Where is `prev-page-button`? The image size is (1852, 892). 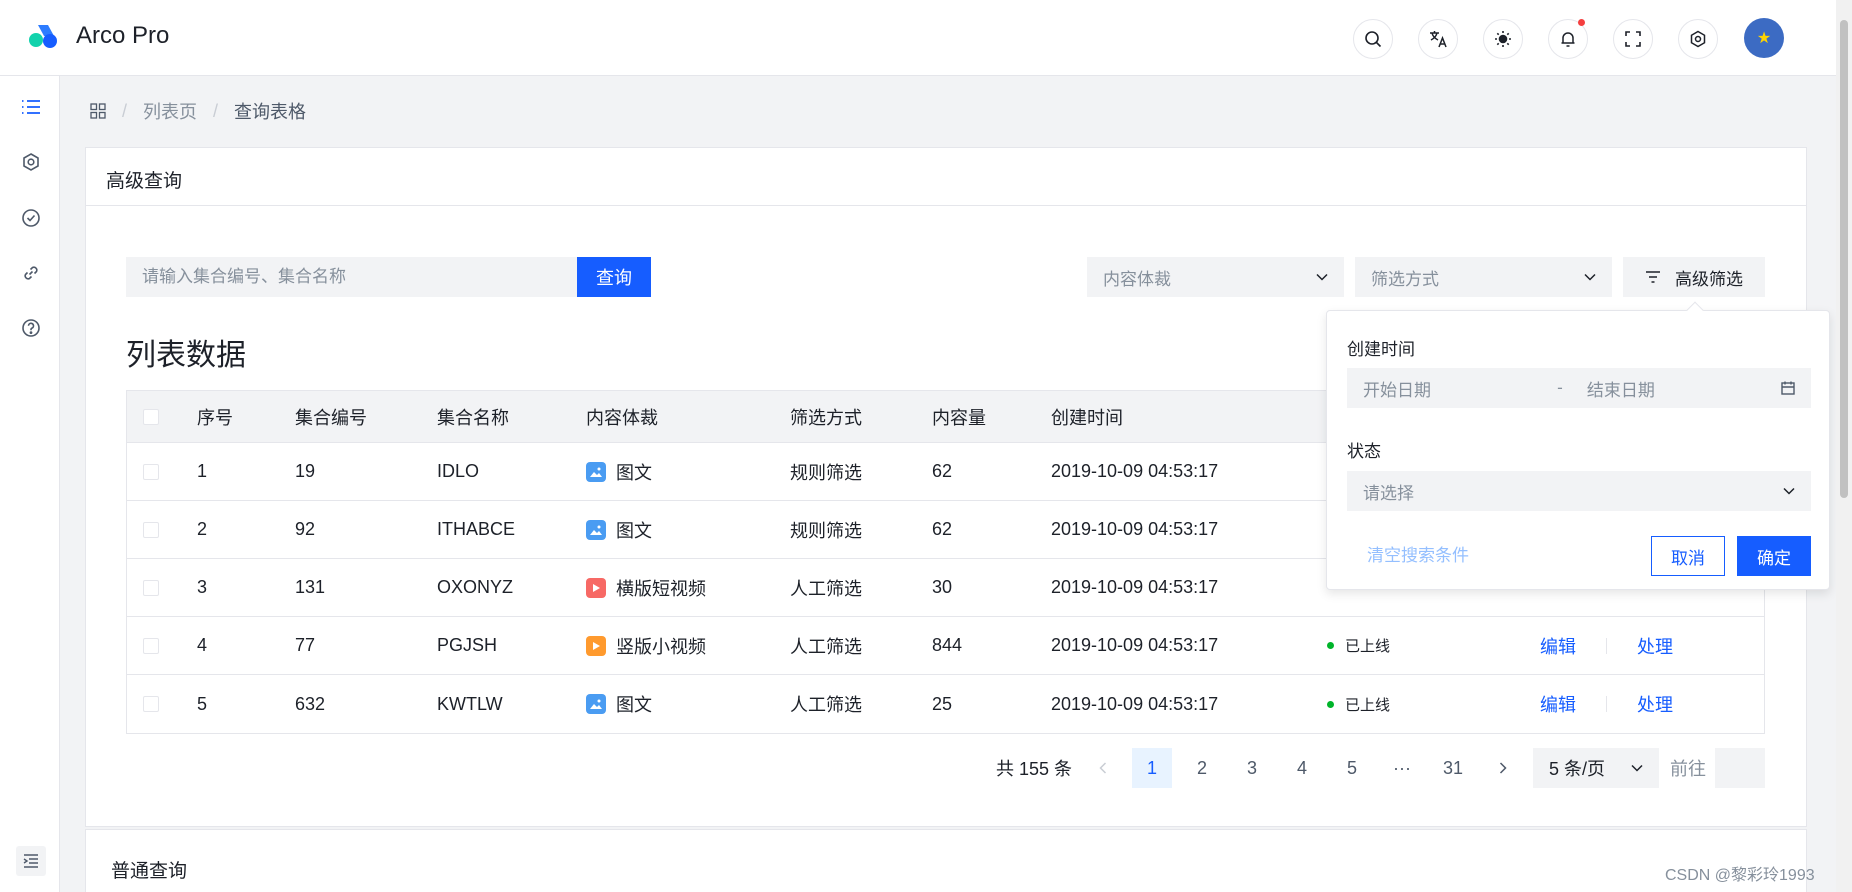
prev-page-button is located at coordinates (1103, 768).